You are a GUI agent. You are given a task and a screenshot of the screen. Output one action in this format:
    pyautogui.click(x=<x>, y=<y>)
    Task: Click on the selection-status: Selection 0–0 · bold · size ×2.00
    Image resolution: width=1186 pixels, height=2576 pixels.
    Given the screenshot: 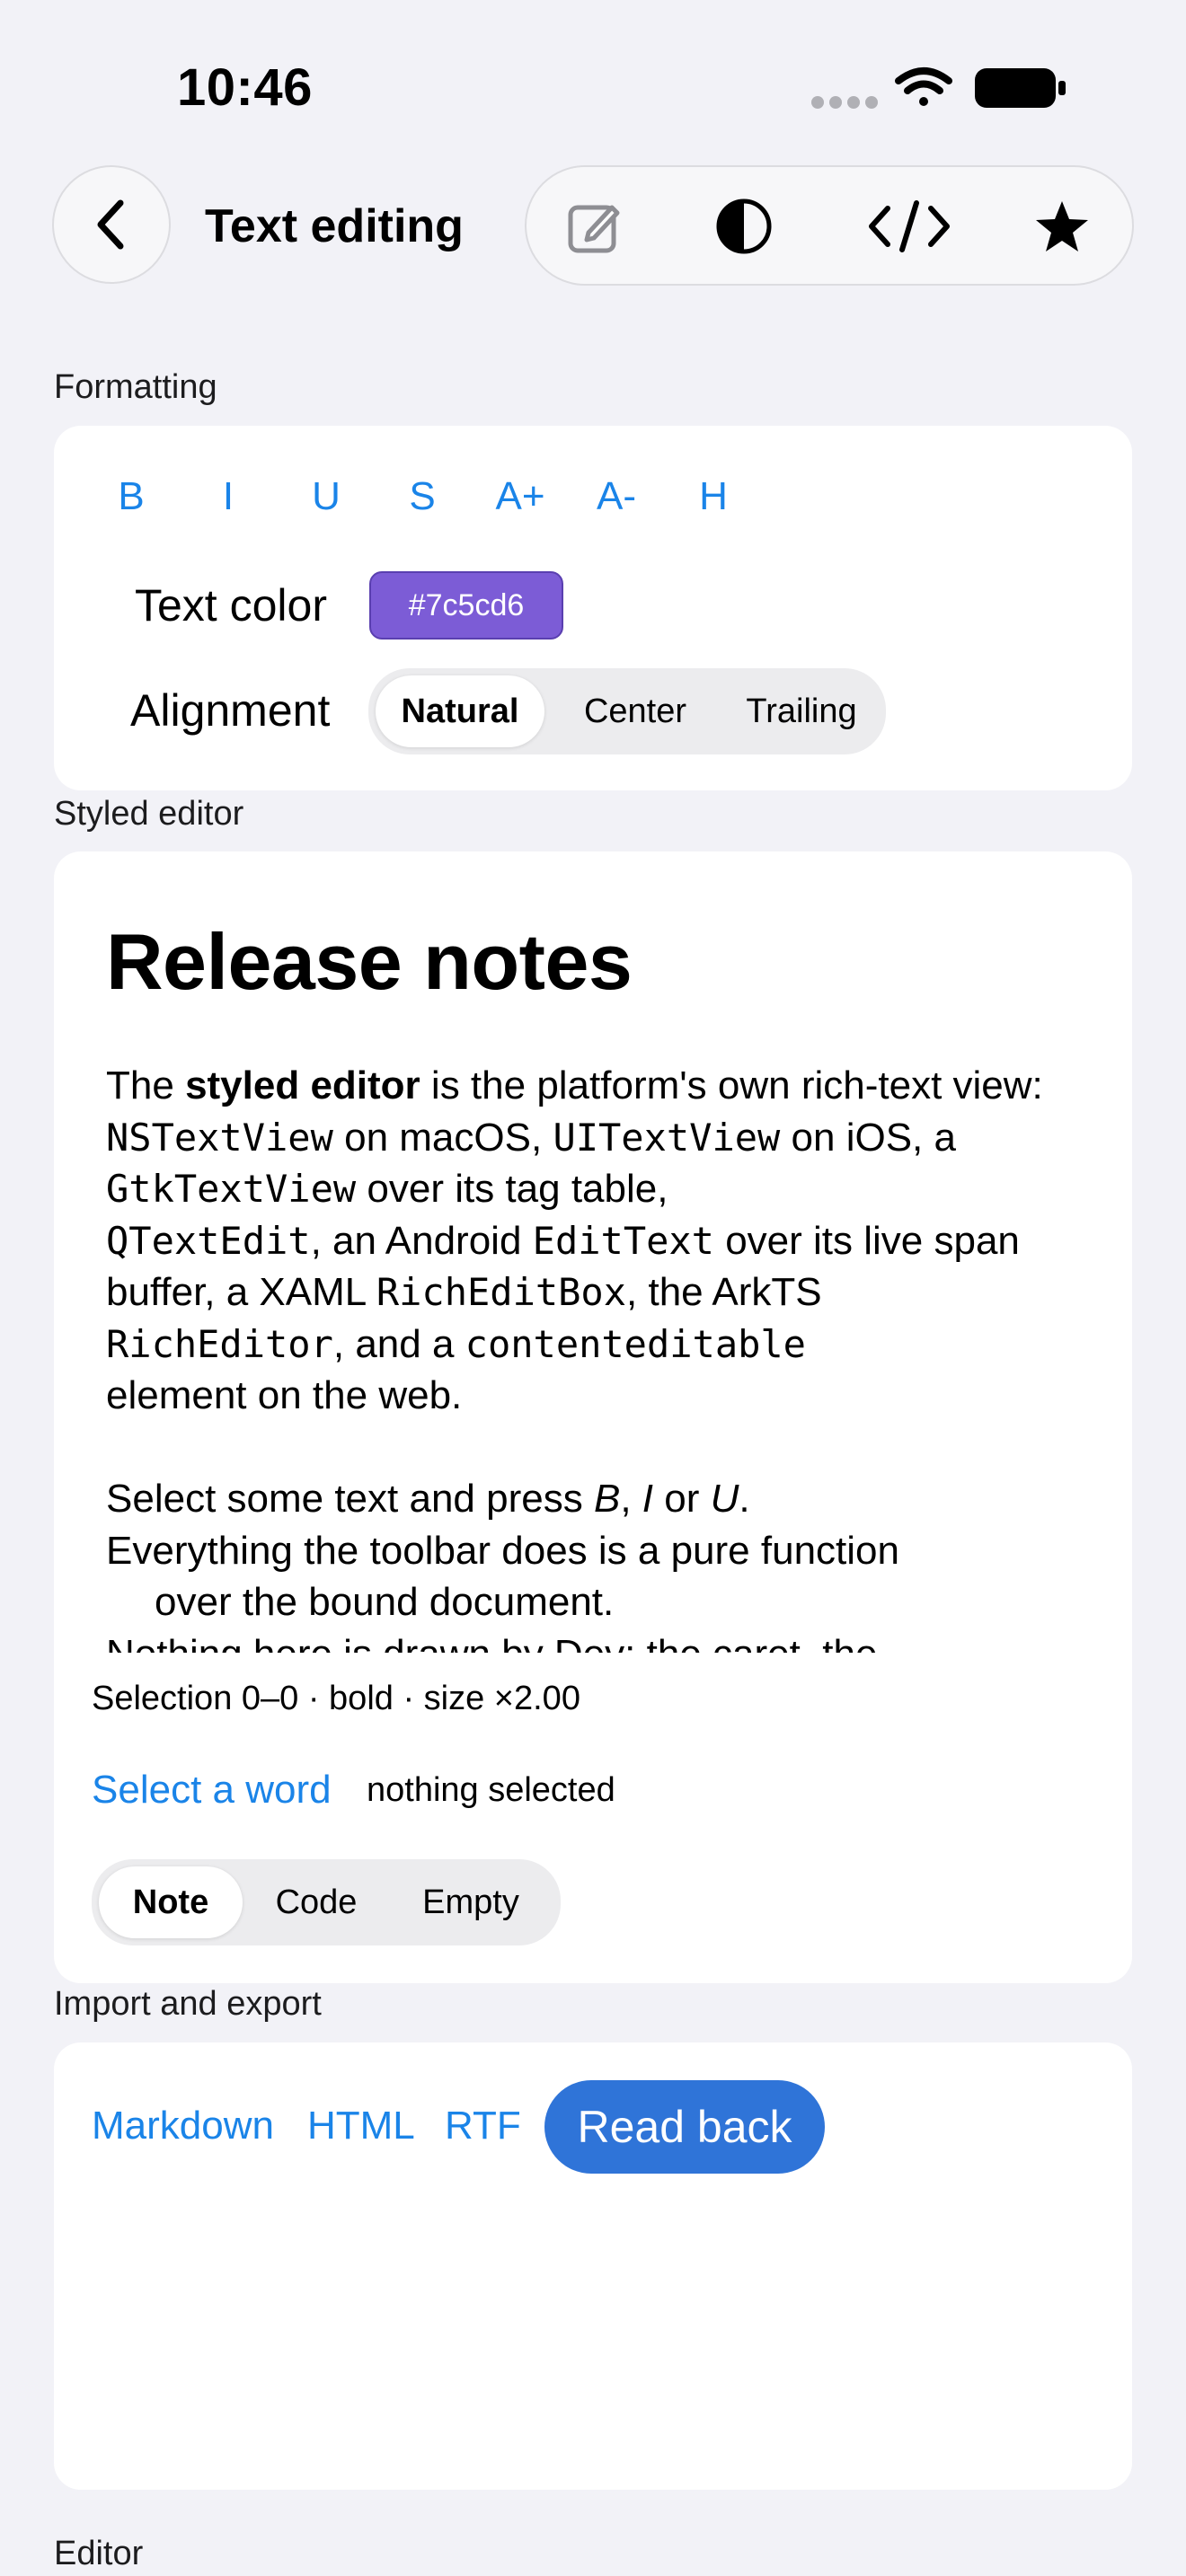 What is the action you would take?
    pyautogui.click(x=336, y=1698)
    